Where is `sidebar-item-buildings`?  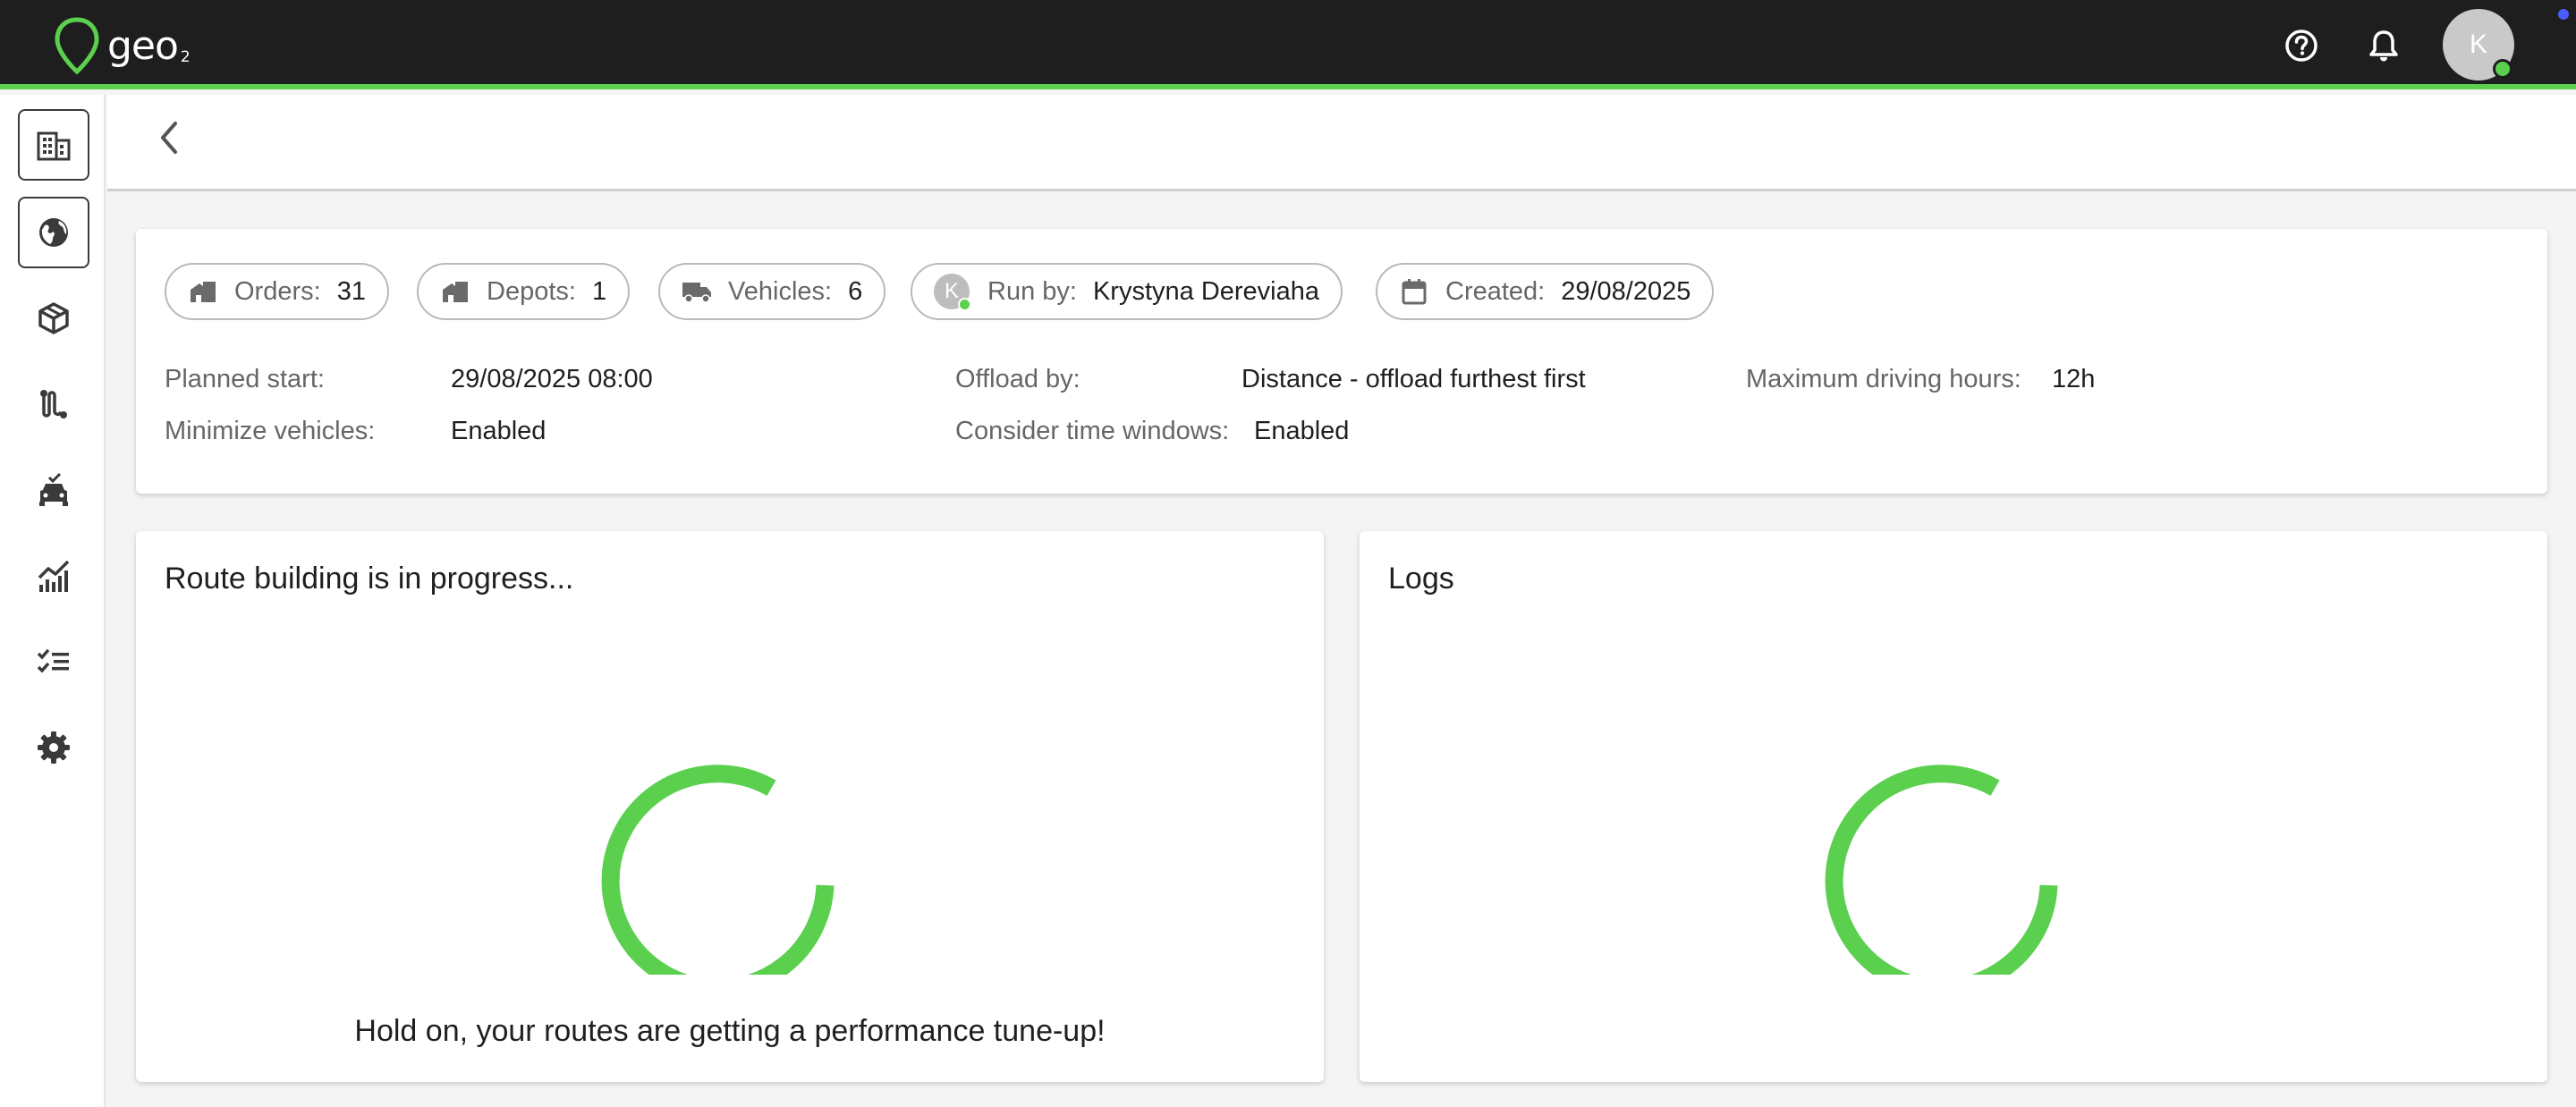
sidebar-item-buildings is located at coordinates (53, 145).